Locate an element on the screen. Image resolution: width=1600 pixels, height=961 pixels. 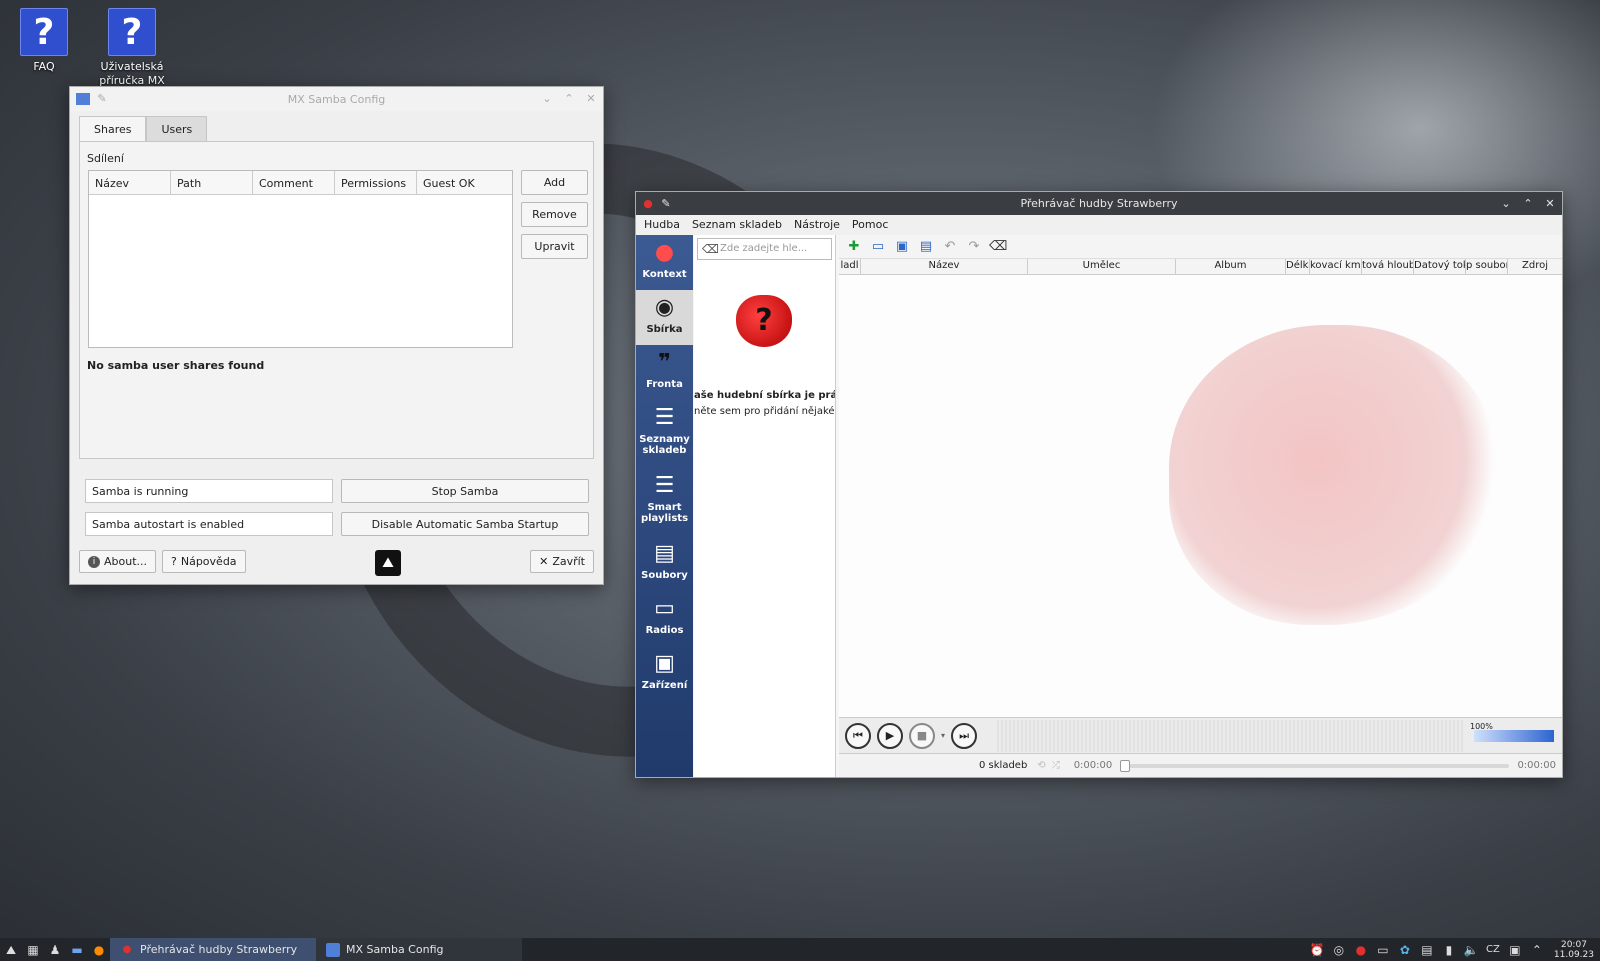
volume-slider: 100% is located at coordinates (1513, 736).